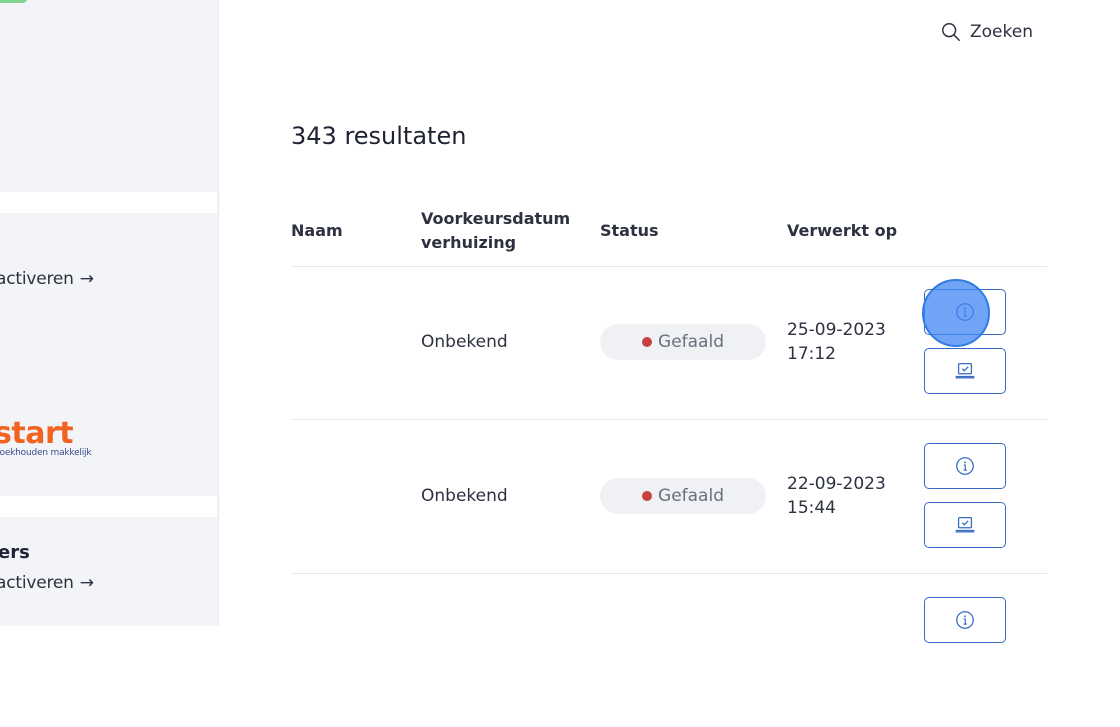  I want to click on sidebar-badge, so click(14, 1).